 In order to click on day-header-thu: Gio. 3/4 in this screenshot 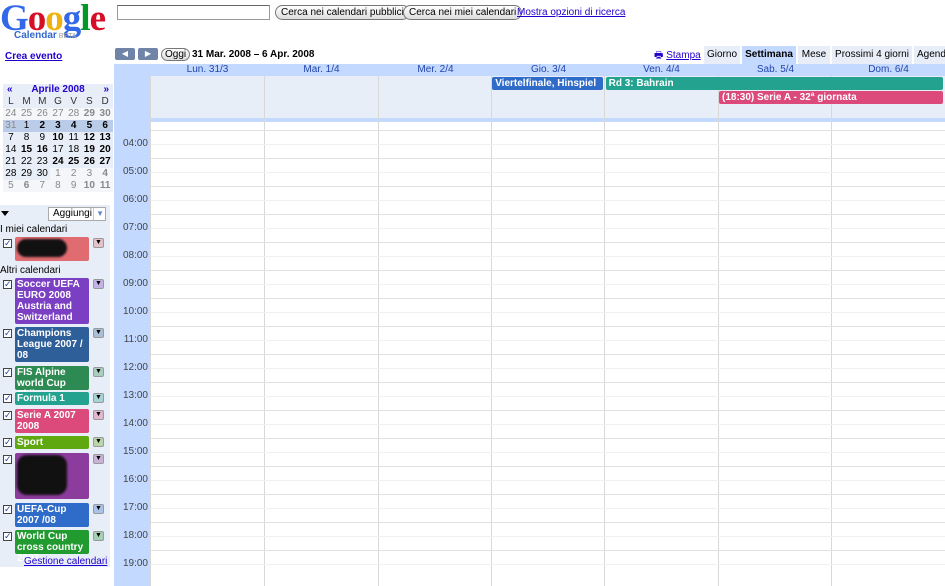, I will do `click(548, 70)`.